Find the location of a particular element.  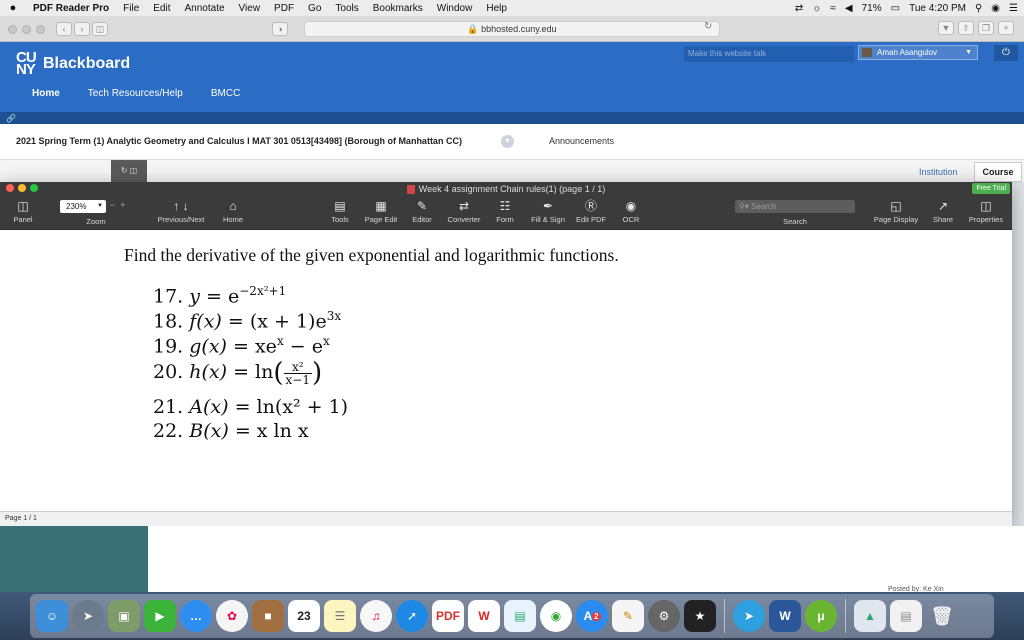

chrome-icon: ◉ is located at coordinates (556, 616).